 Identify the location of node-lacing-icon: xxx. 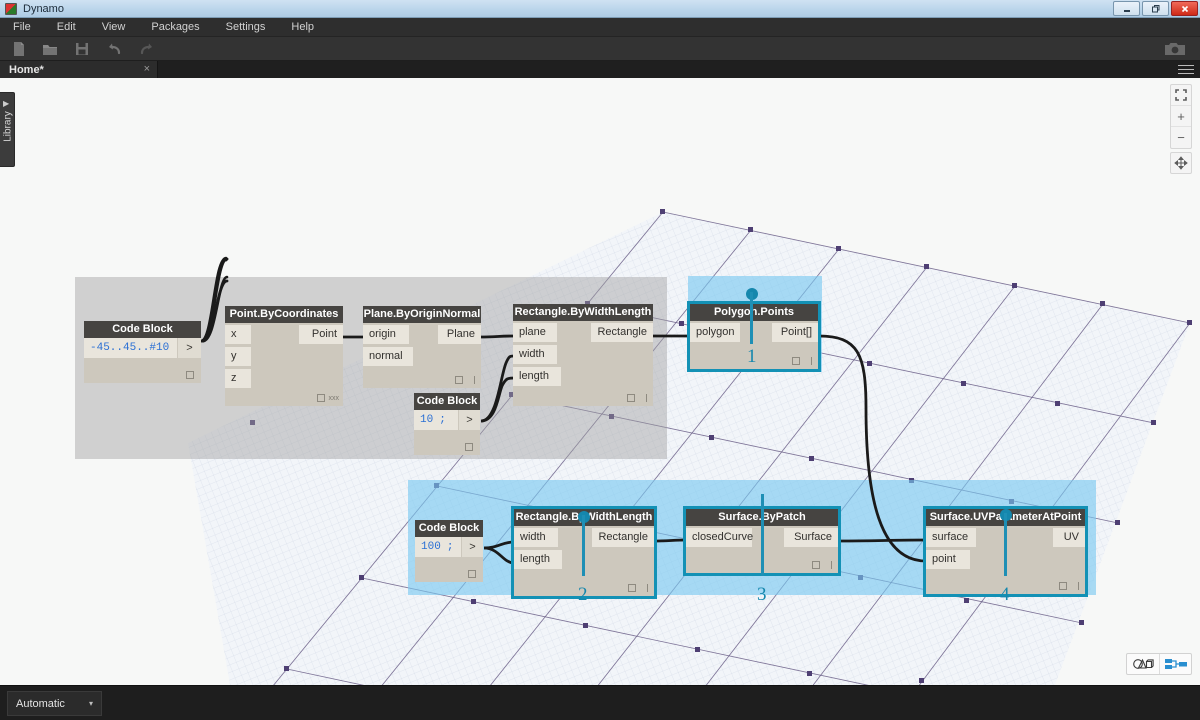
(334, 398).